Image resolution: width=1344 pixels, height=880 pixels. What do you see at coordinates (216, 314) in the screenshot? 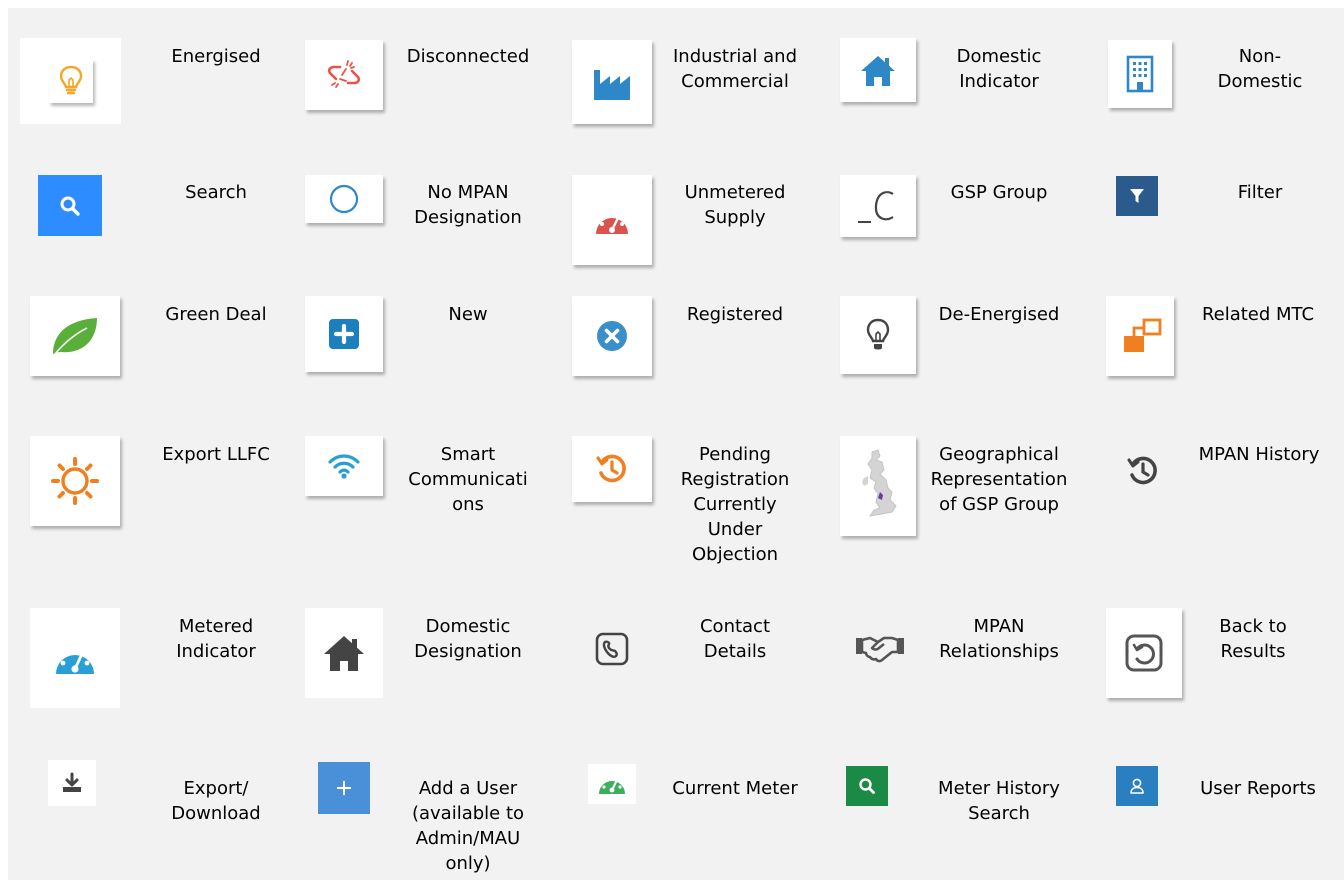
I see `green-deal-label: Green Deal` at bounding box center [216, 314].